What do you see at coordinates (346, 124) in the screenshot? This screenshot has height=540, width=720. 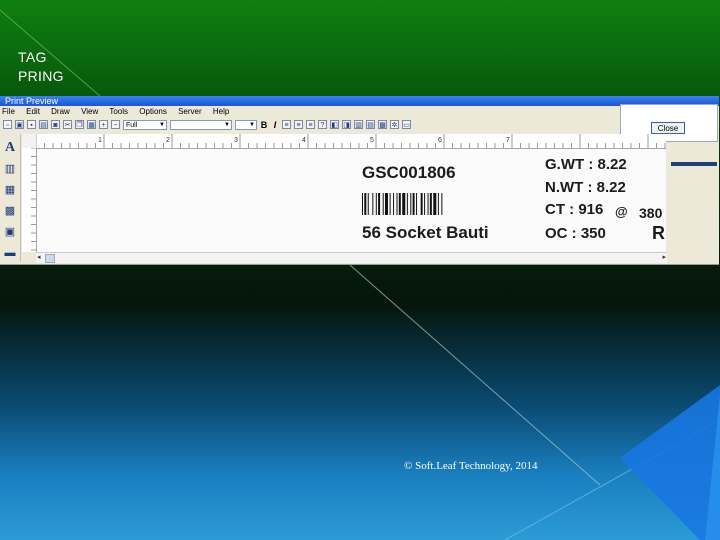 I see `layout-icon: ◨` at bounding box center [346, 124].